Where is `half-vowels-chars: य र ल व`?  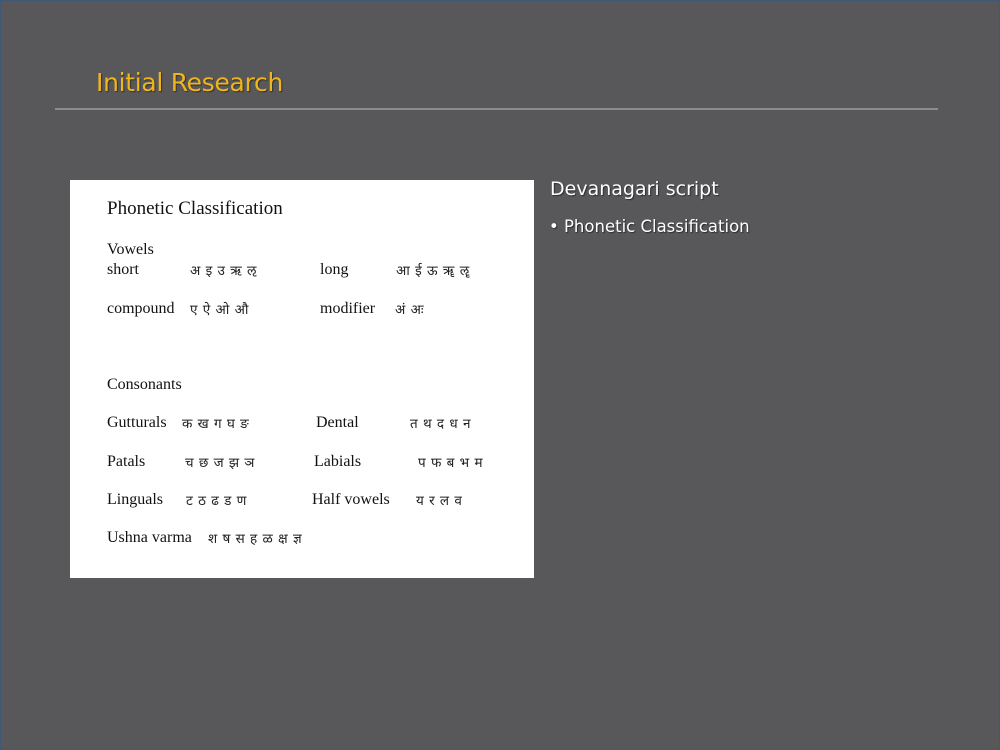
half-vowels-chars: य र ल व is located at coordinates (439, 501).